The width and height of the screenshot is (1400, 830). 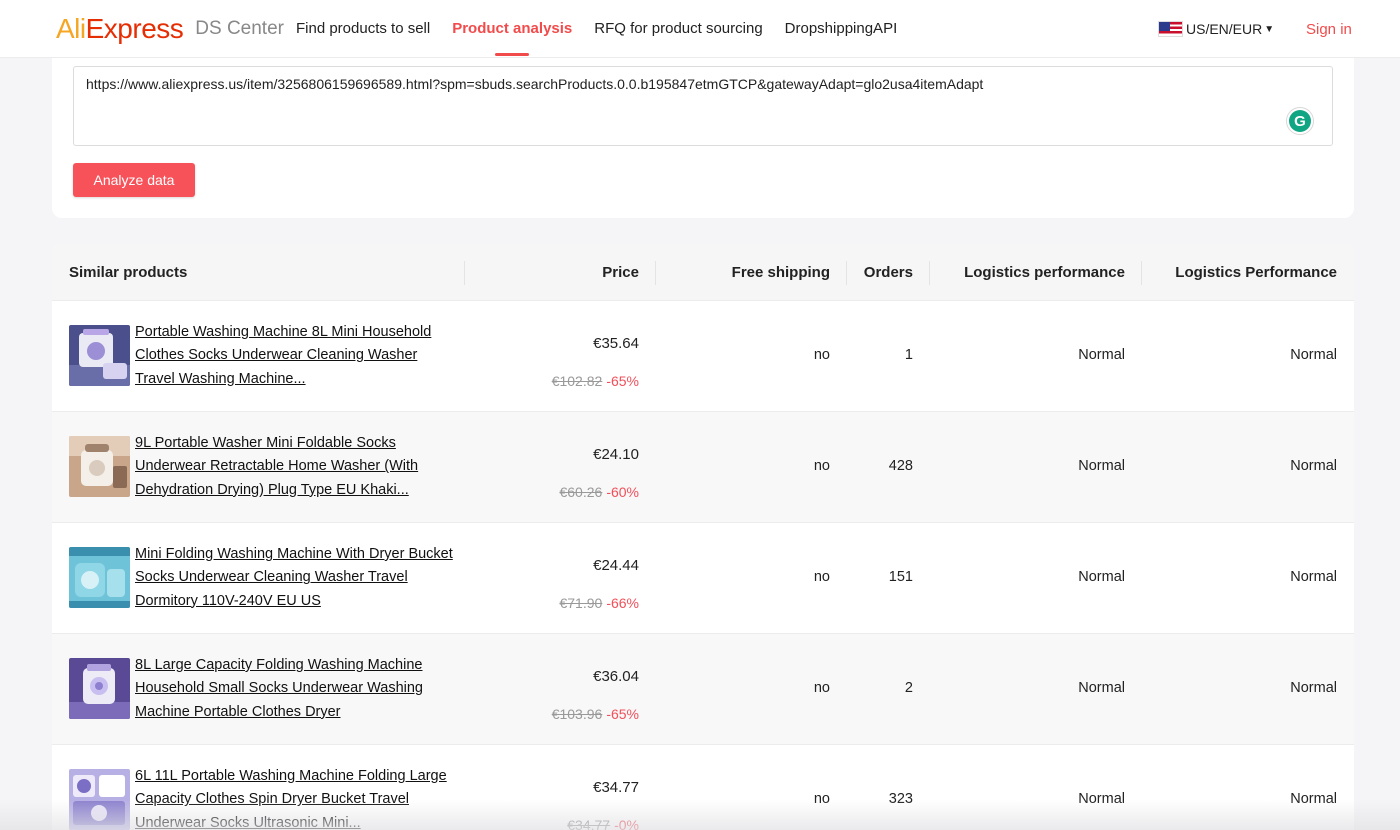 I want to click on discount-percent: -0%, so click(x=626, y=823).